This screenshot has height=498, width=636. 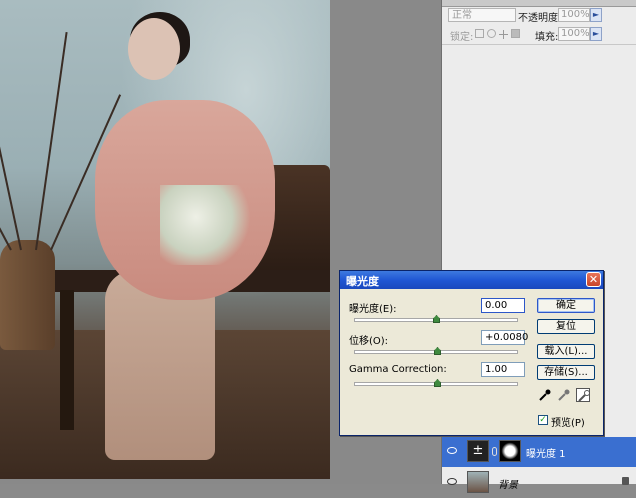 What do you see at coordinates (515, 33) in the screenshot?
I see `lock-all-icon` at bounding box center [515, 33].